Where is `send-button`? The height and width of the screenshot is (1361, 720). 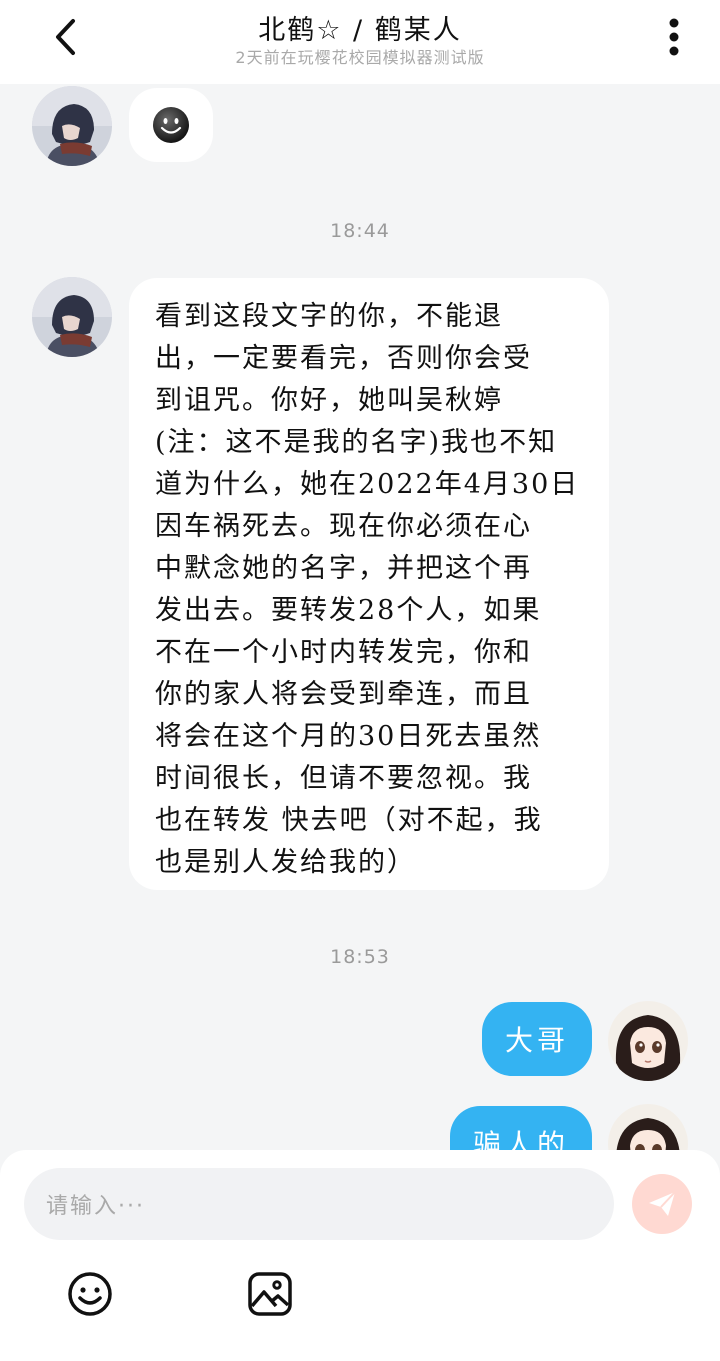 send-button is located at coordinates (662, 1204).